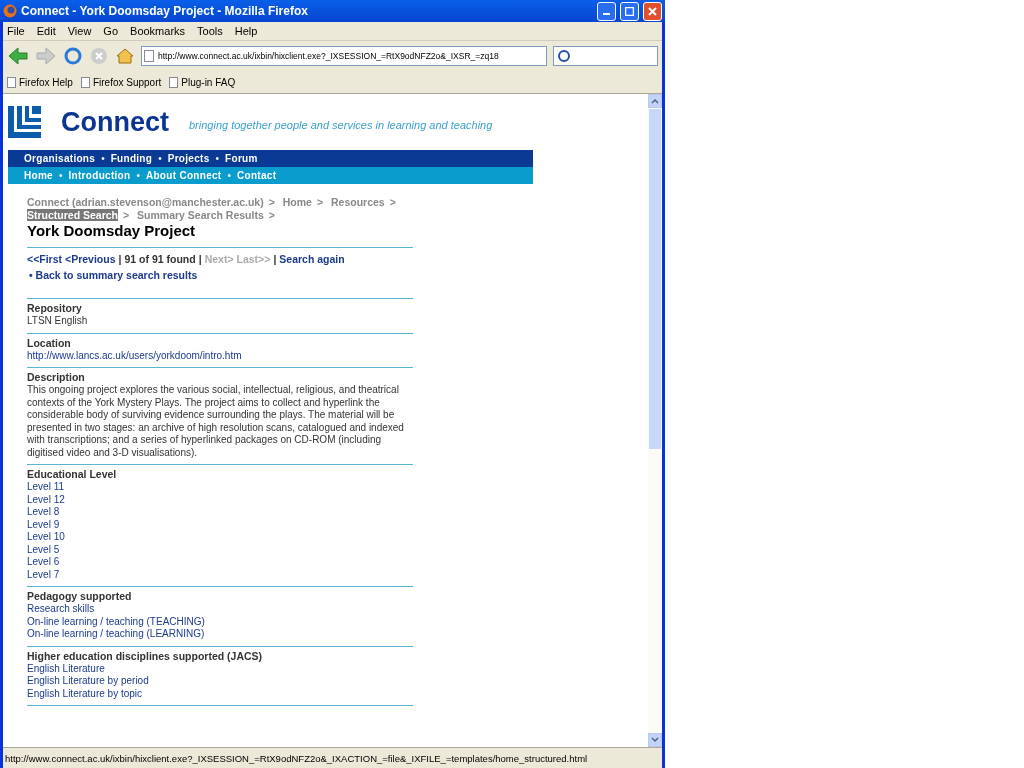 The width and height of the screenshot is (1024, 768). I want to click on section-heading: Educational Level, so click(72, 474).